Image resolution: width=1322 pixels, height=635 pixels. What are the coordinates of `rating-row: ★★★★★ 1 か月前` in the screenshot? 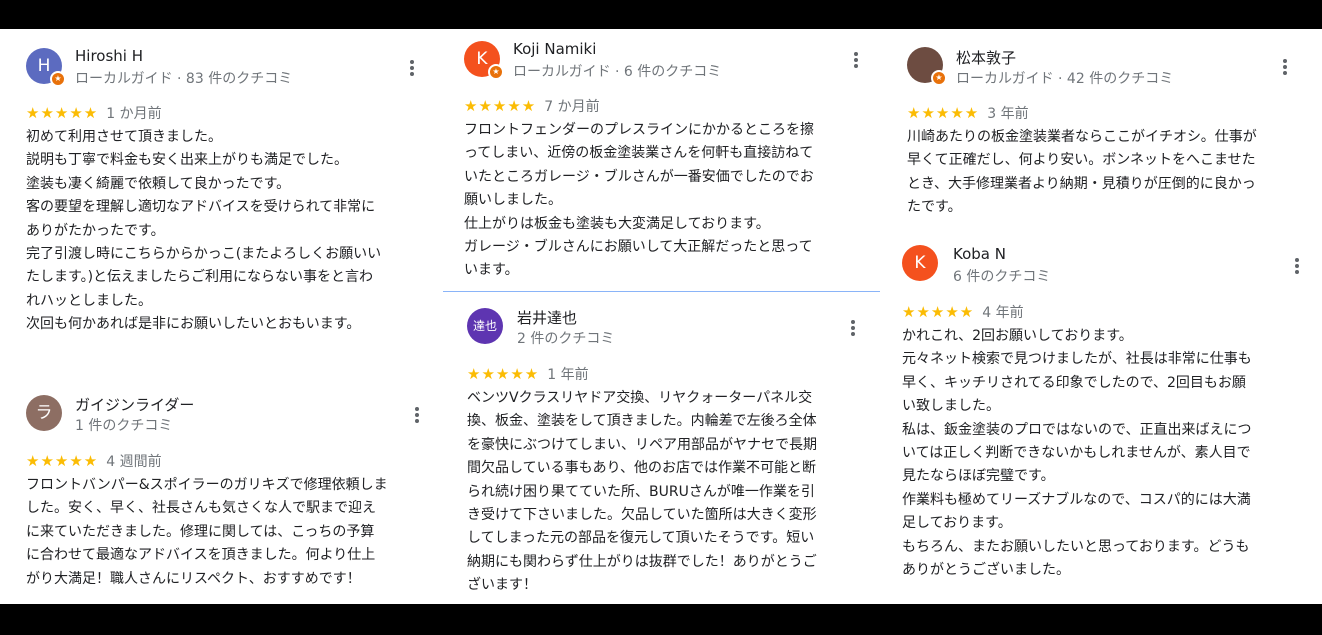 It's located at (94, 113).